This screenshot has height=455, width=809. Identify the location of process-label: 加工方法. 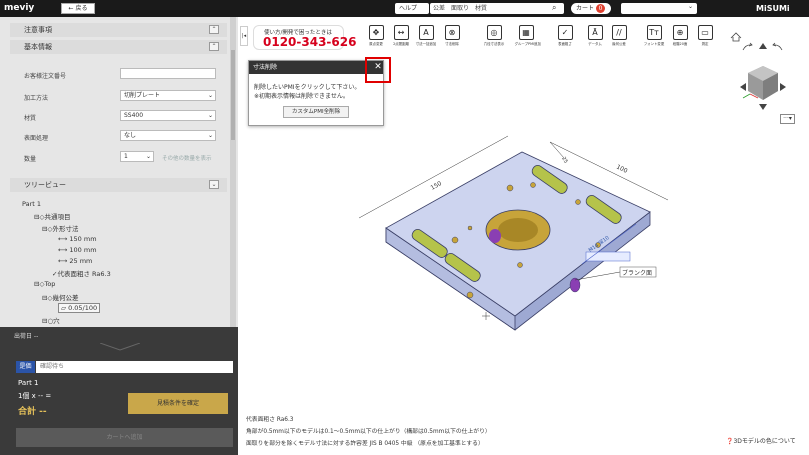
(36, 98).